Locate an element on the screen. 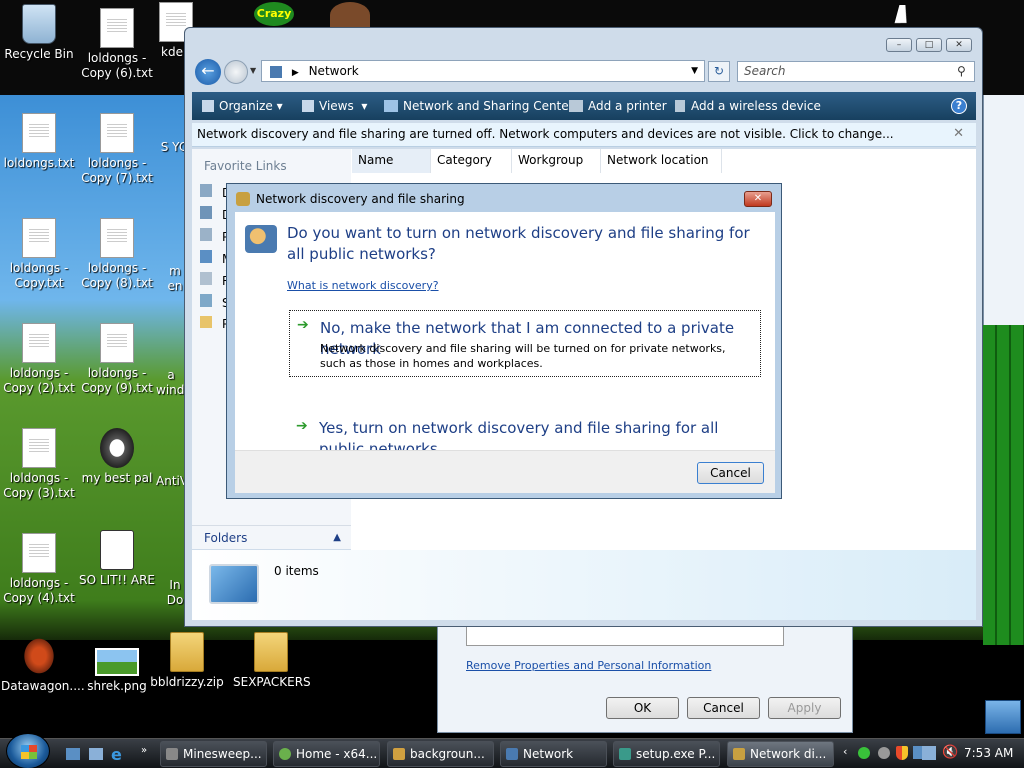 The height and width of the screenshot is (768, 1024). security-shield-icon is located at coordinates (902, 753).